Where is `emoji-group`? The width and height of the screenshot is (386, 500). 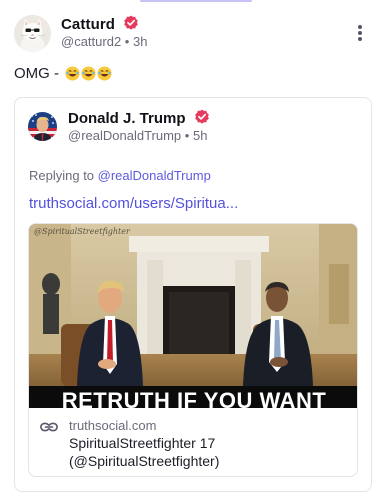 emoji-group is located at coordinates (88, 73).